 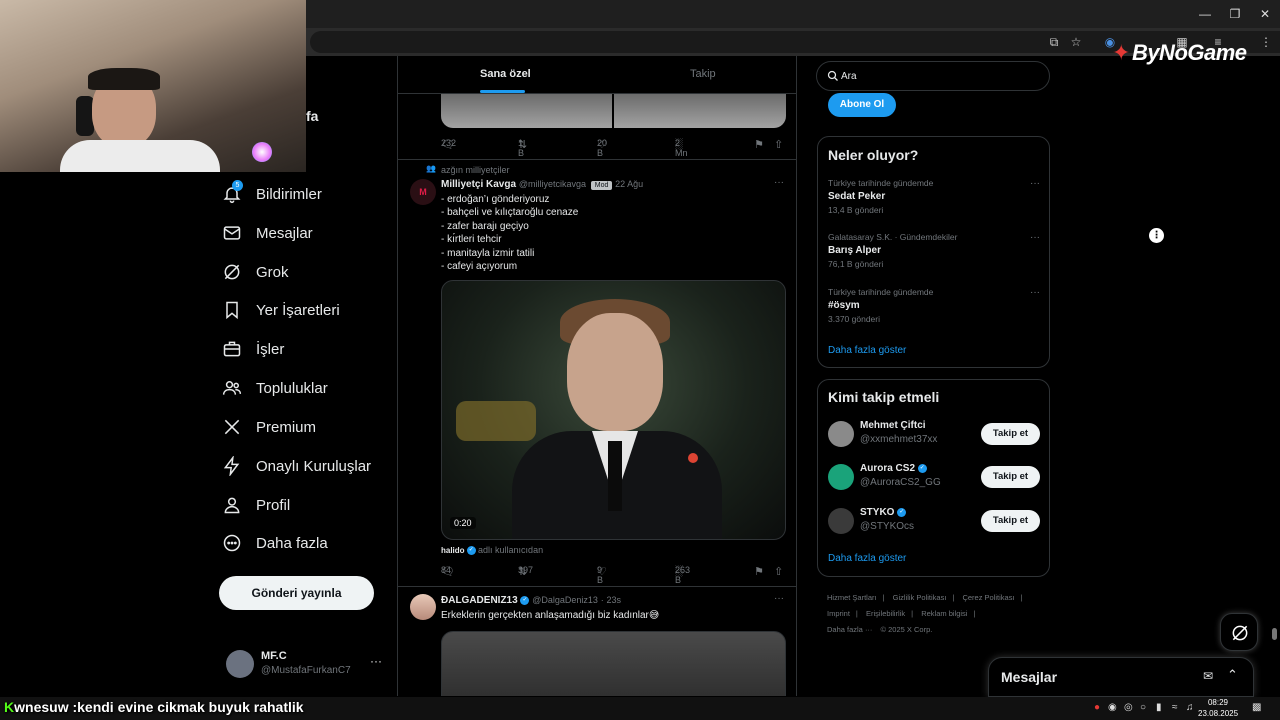 I want to click on sidebar-item-verified-orgs: Onaylı Kuruluşlar, so click(x=296, y=466).